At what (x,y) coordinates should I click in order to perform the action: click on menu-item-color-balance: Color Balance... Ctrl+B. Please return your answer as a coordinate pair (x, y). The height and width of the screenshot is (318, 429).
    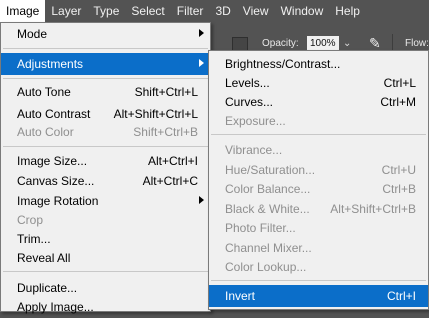
    Looking at the image, I should click on (318, 189).